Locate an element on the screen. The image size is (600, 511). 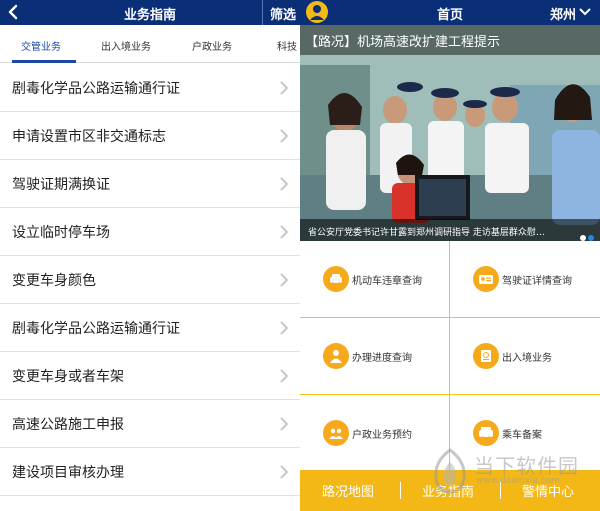
service-violation-query: 机动车违章查询 is located at coordinates (375, 279).